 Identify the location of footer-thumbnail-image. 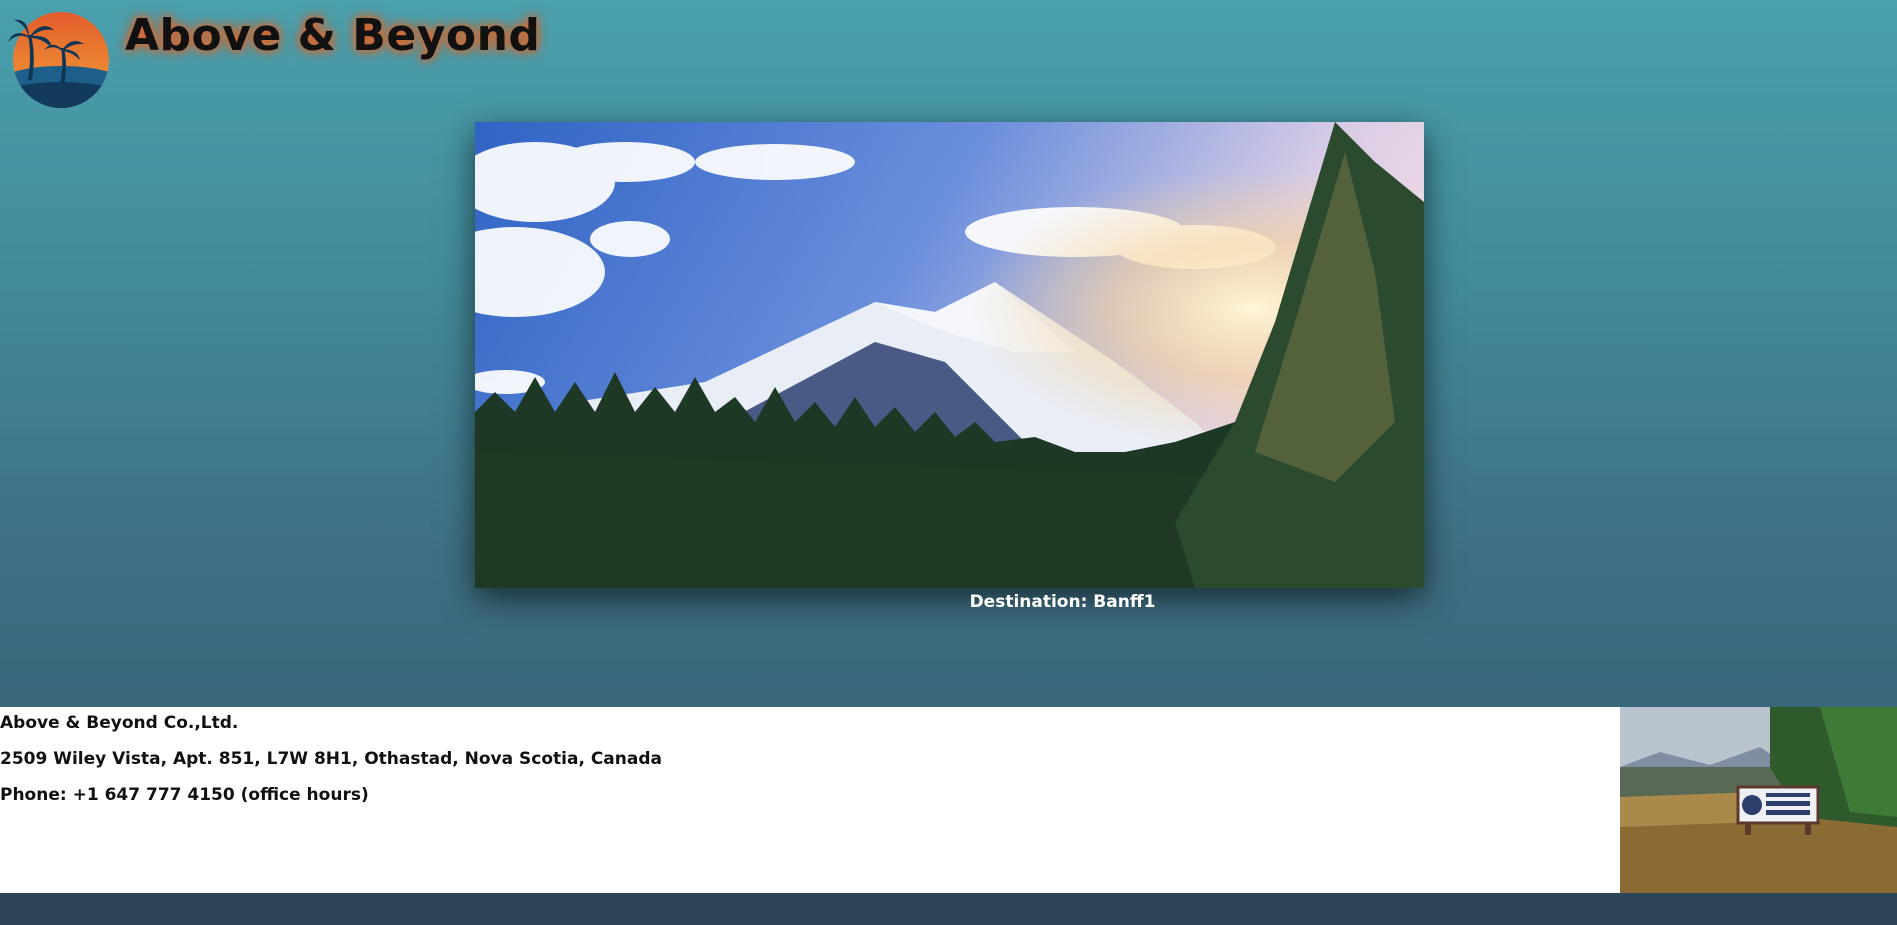
(1758, 800).